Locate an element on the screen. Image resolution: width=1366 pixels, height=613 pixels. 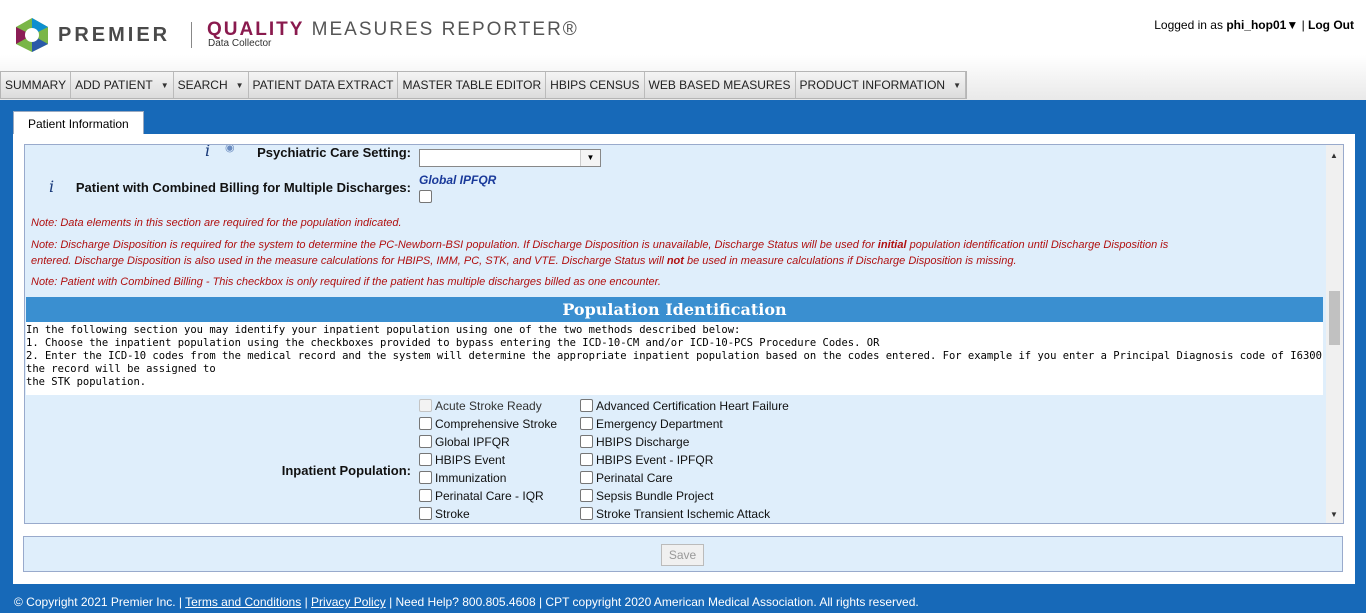
menu-product-information: PRODUCT INFORMATION ▼ is located at coordinates (881, 85).